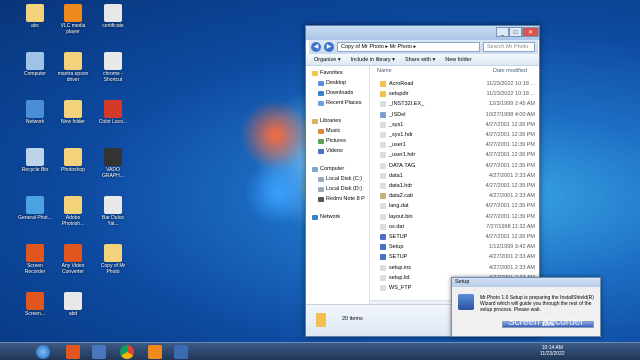 The image size is (640, 360). Describe the element at coordinates (35, 17) in the screenshot. I see `desktop-icon-item: abc` at that location.